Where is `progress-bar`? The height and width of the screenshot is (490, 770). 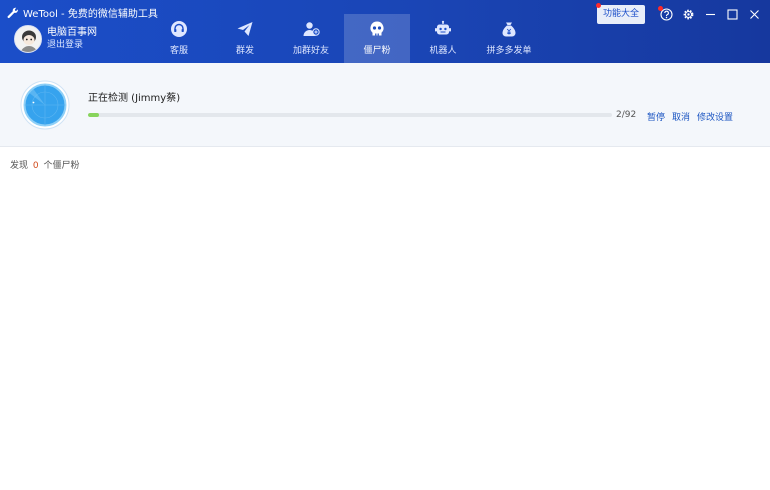
progress-bar is located at coordinates (350, 115).